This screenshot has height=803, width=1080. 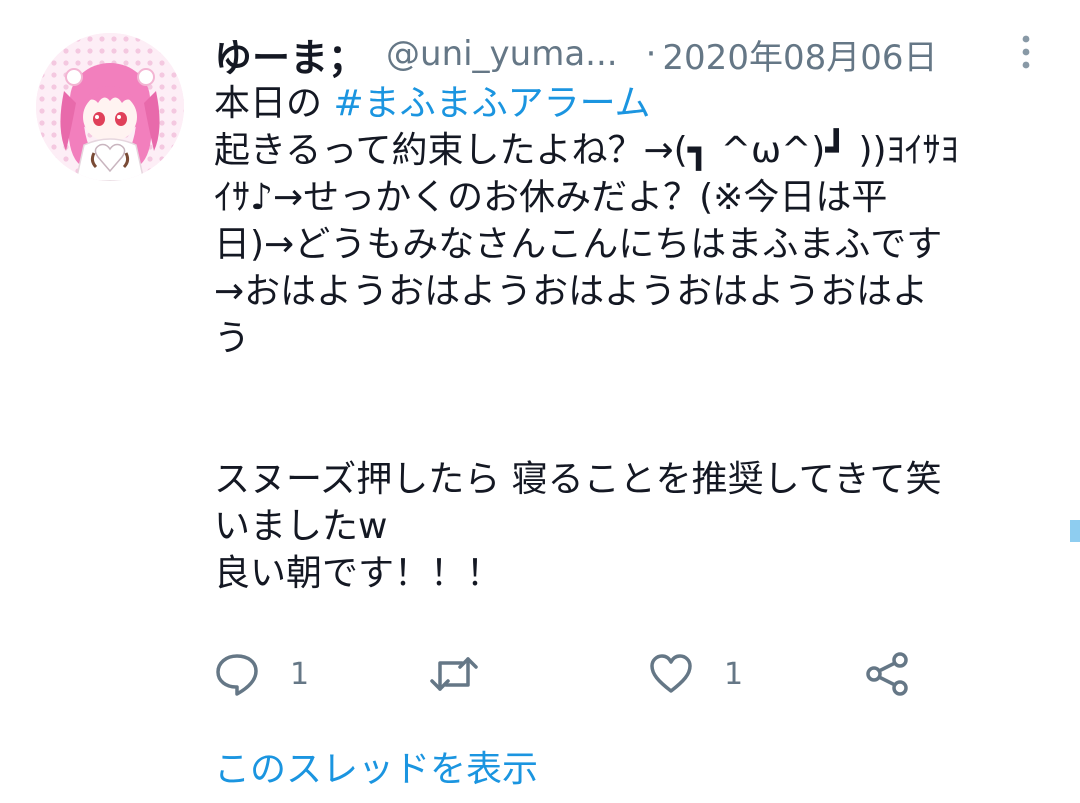 I want to click on tweet-line-10: いましたw, so click(x=301, y=526).